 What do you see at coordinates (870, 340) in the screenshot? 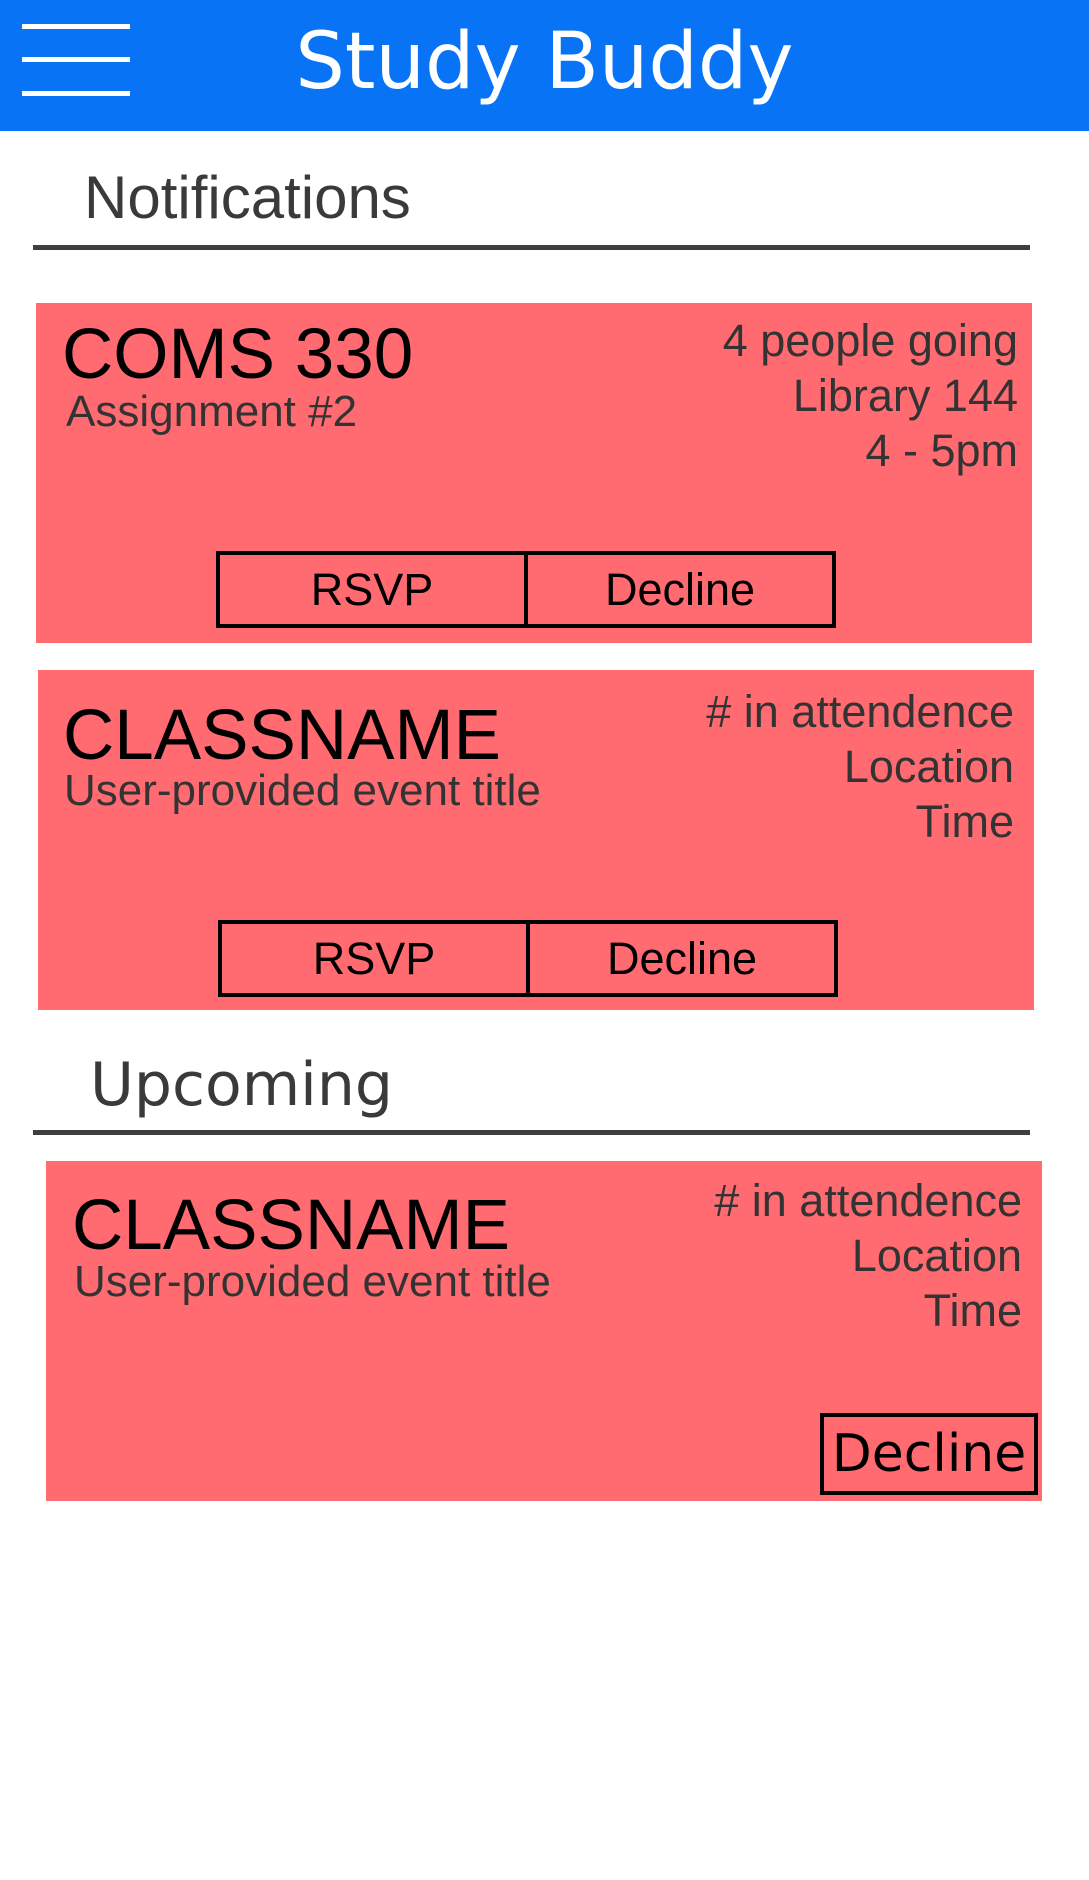
I see `attendance-count: 4 people going` at bounding box center [870, 340].